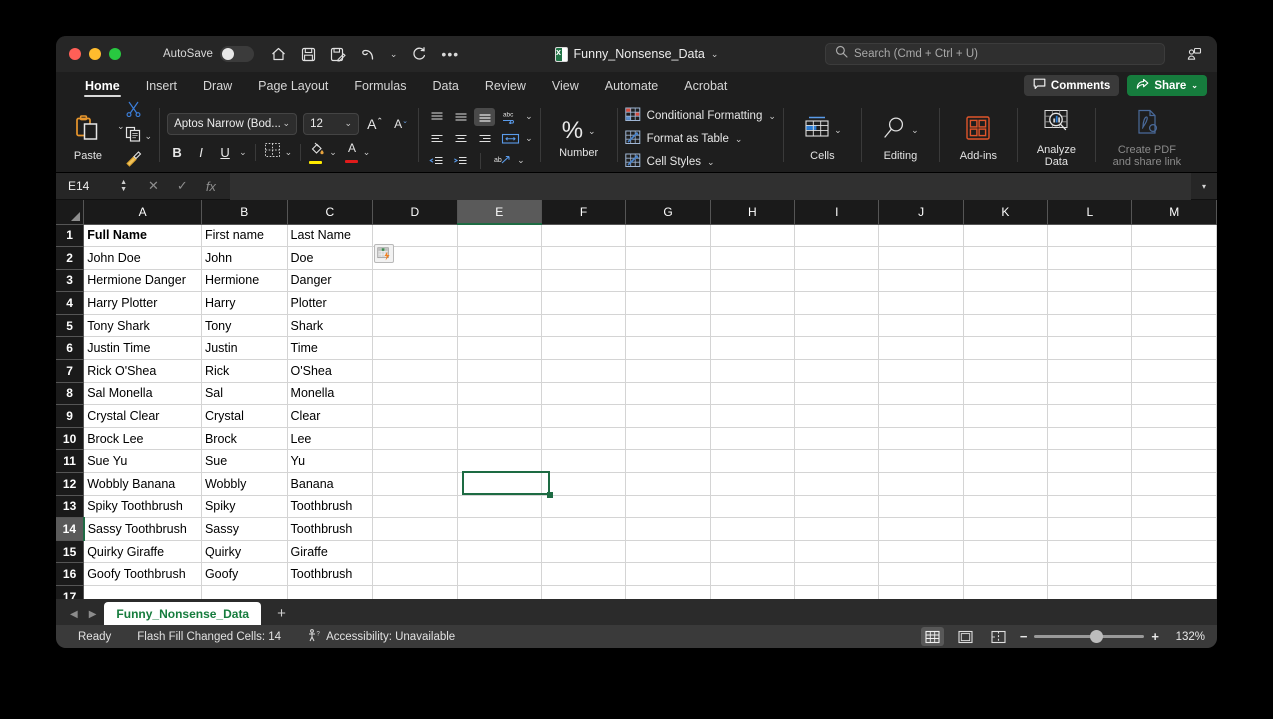 This screenshot has height=719, width=1273. I want to click on save-icon, so click(308, 54).